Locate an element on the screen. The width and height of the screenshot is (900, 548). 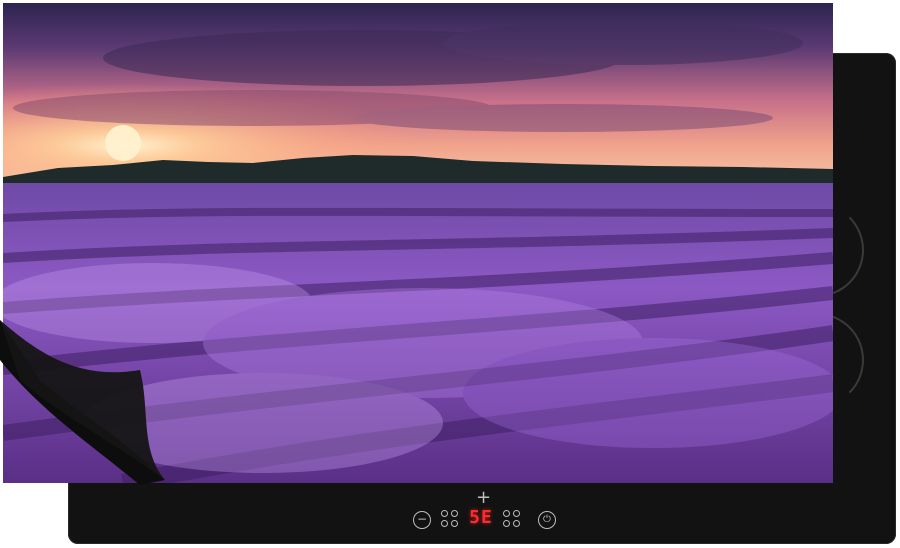
sun is located at coordinates (123, 143).